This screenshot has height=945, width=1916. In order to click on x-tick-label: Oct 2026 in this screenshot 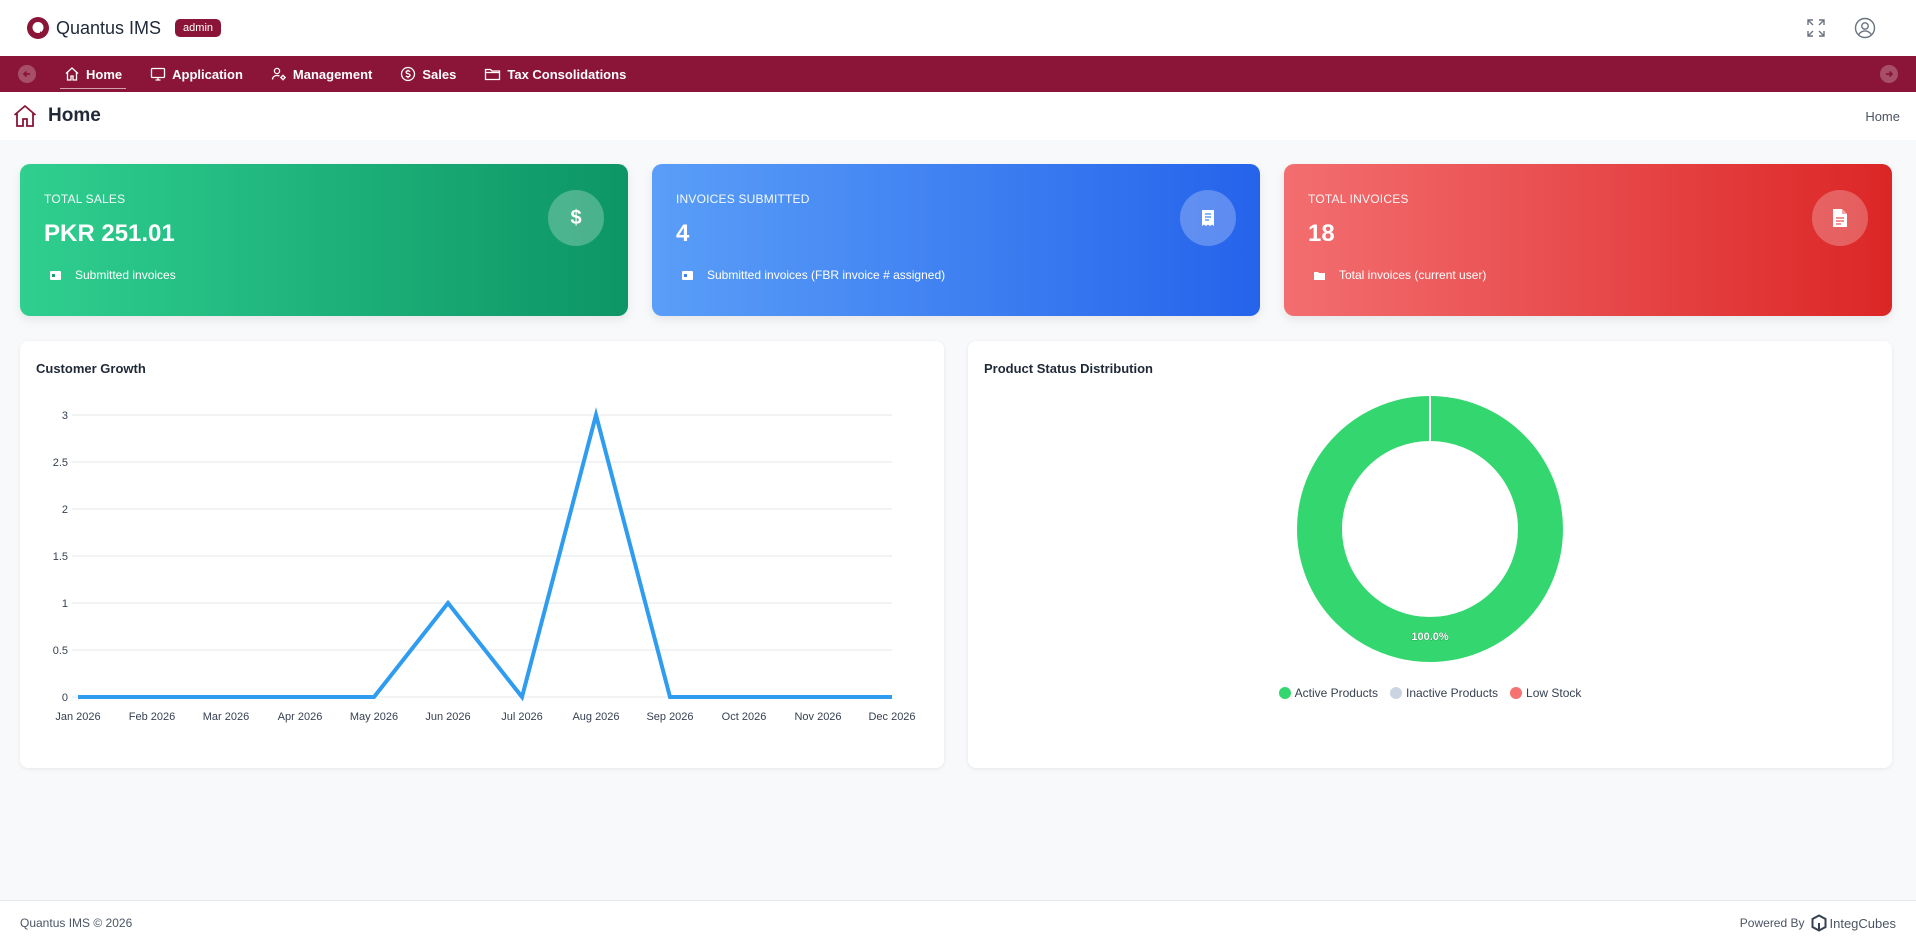, I will do `click(744, 717)`.